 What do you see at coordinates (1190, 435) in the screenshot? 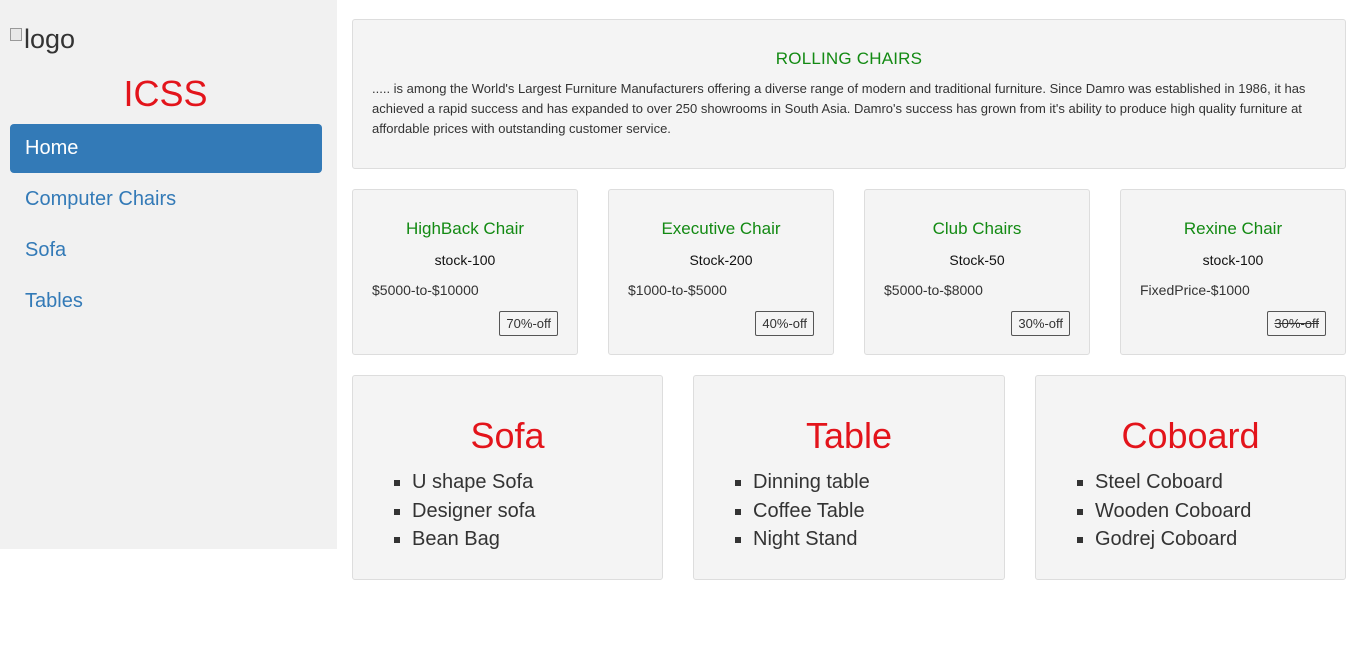
I see `category-title: Coboard` at bounding box center [1190, 435].